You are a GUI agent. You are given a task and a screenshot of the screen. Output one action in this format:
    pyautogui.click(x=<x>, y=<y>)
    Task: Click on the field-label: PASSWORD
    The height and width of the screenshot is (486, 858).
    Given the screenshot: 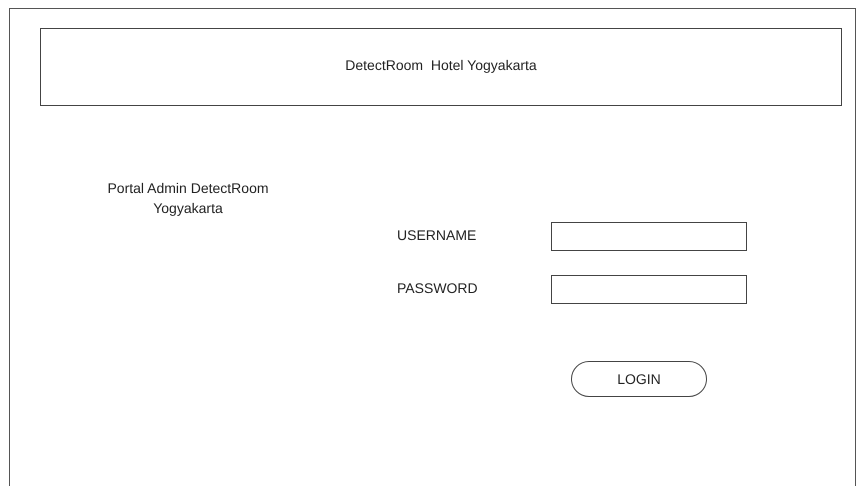 What is the action you would take?
    pyautogui.click(x=438, y=287)
    